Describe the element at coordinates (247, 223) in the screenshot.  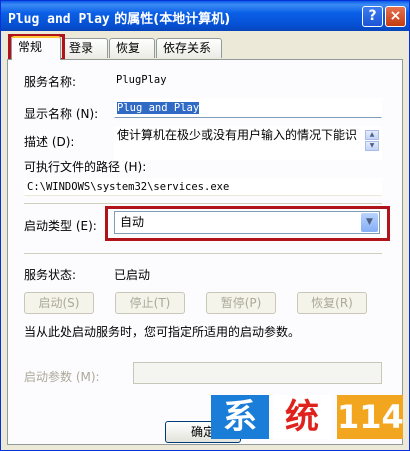
I see `highlight-box-startup` at that location.